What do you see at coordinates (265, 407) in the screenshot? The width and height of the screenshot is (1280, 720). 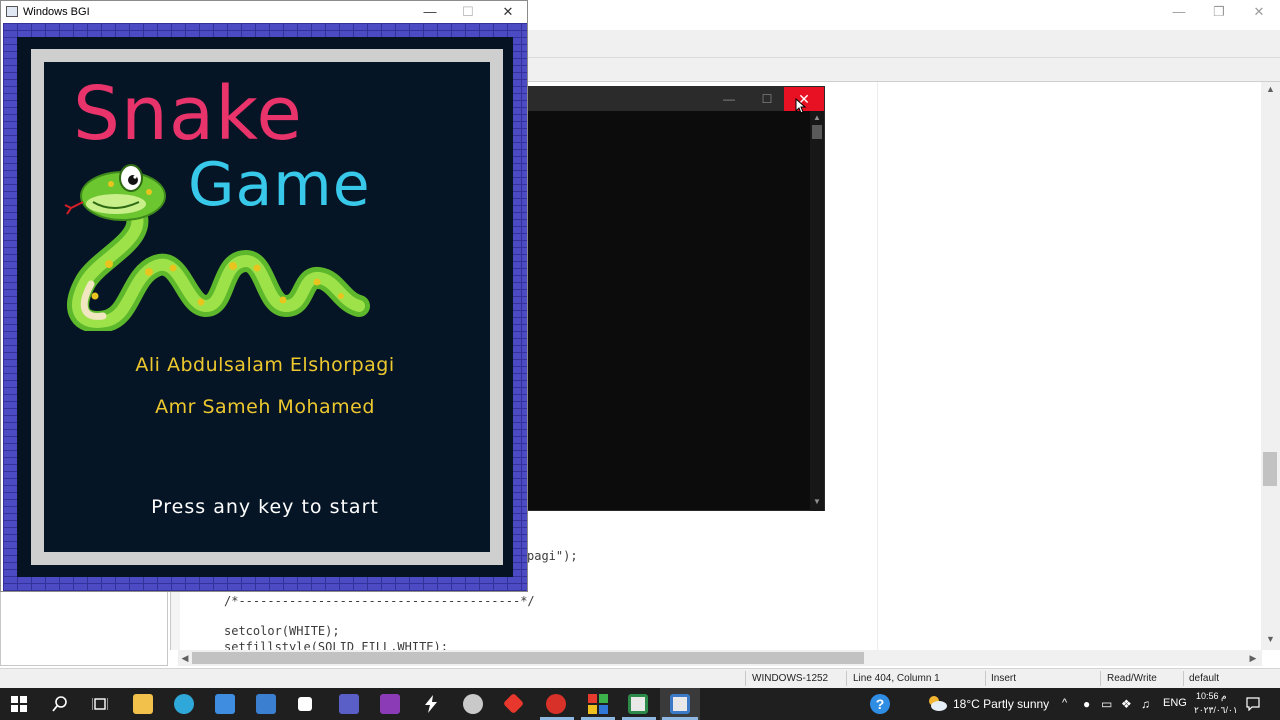 I see `author-2: Amr Sameh Mohamed` at bounding box center [265, 407].